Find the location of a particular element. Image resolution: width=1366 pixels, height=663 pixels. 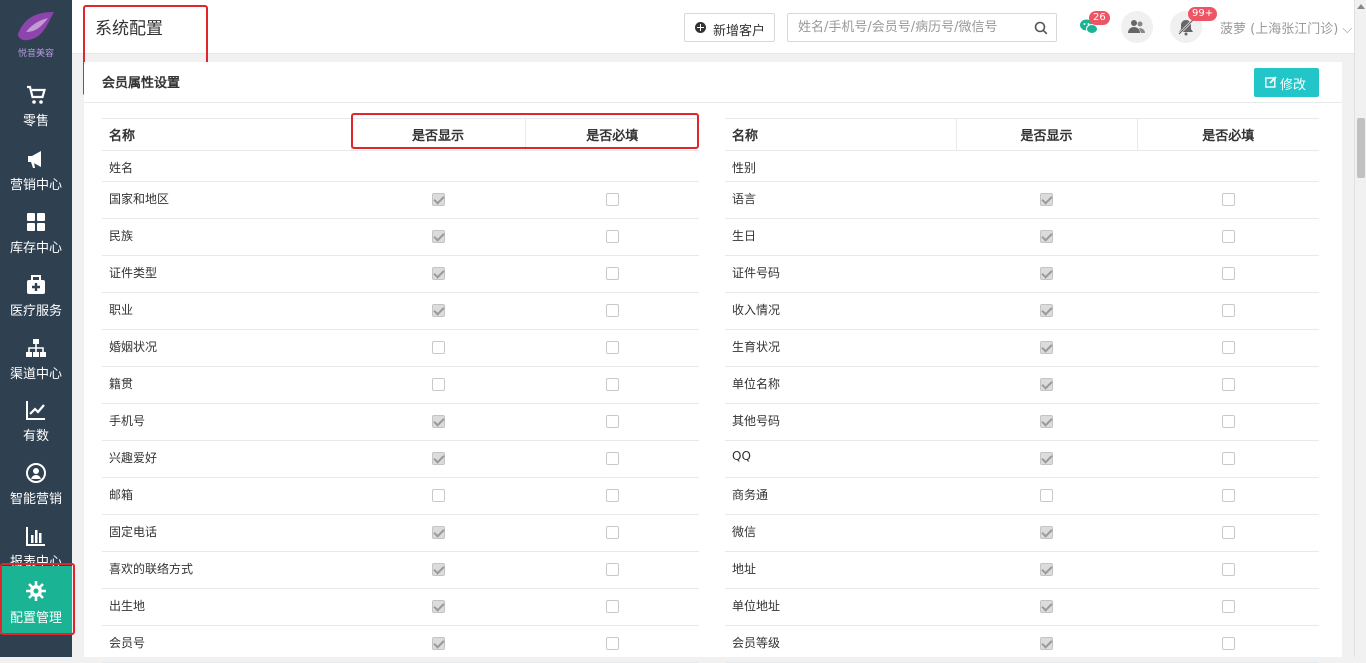

attribute-name: 商务通 is located at coordinates (840, 496).